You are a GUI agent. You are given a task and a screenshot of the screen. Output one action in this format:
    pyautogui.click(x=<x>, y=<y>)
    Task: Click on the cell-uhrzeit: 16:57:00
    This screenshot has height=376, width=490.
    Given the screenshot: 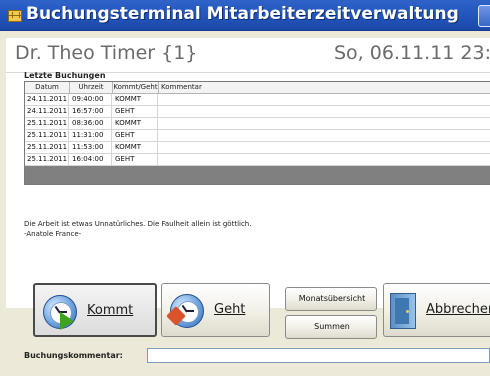 What is the action you would take?
    pyautogui.click(x=91, y=111)
    